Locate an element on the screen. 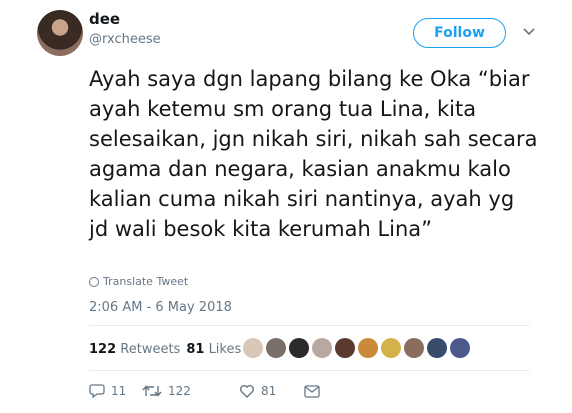  translate-tweet-link: Translate Tweet is located at coordinates (138, 281).